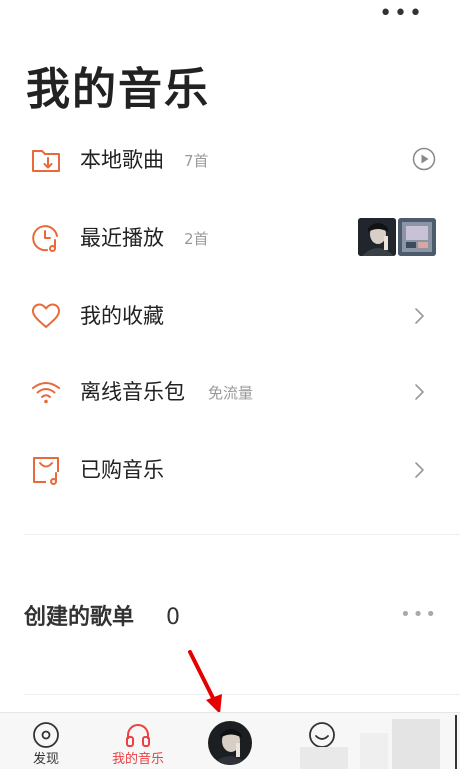  I want to click on play-circle-icon, so click(424, 159).